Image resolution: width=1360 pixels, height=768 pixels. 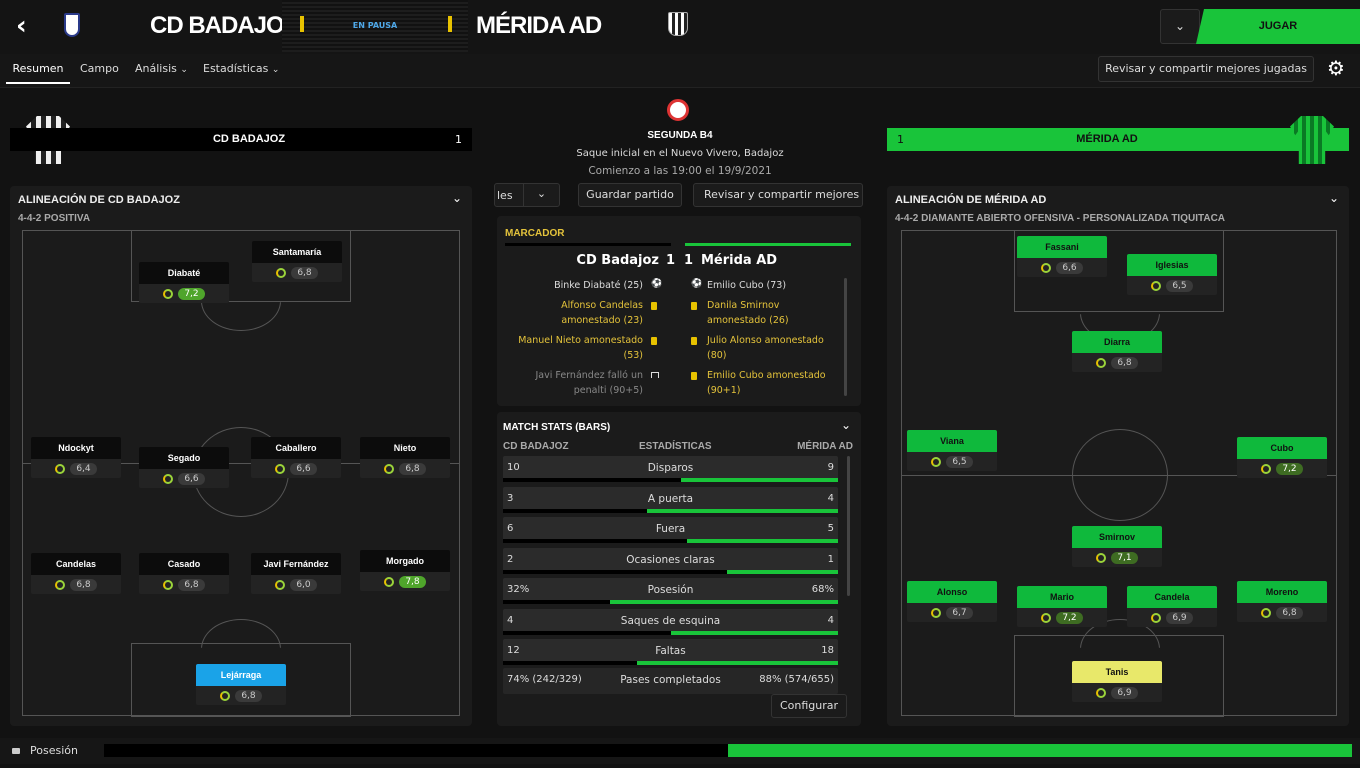 I want to click on home-player-name: Segado, so click(x=184, y=458).